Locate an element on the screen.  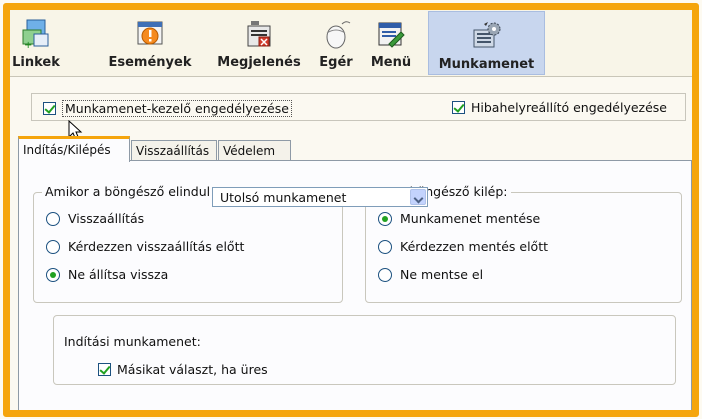
tab-restore: Visszaállítás is located at coordinates (174, 150).